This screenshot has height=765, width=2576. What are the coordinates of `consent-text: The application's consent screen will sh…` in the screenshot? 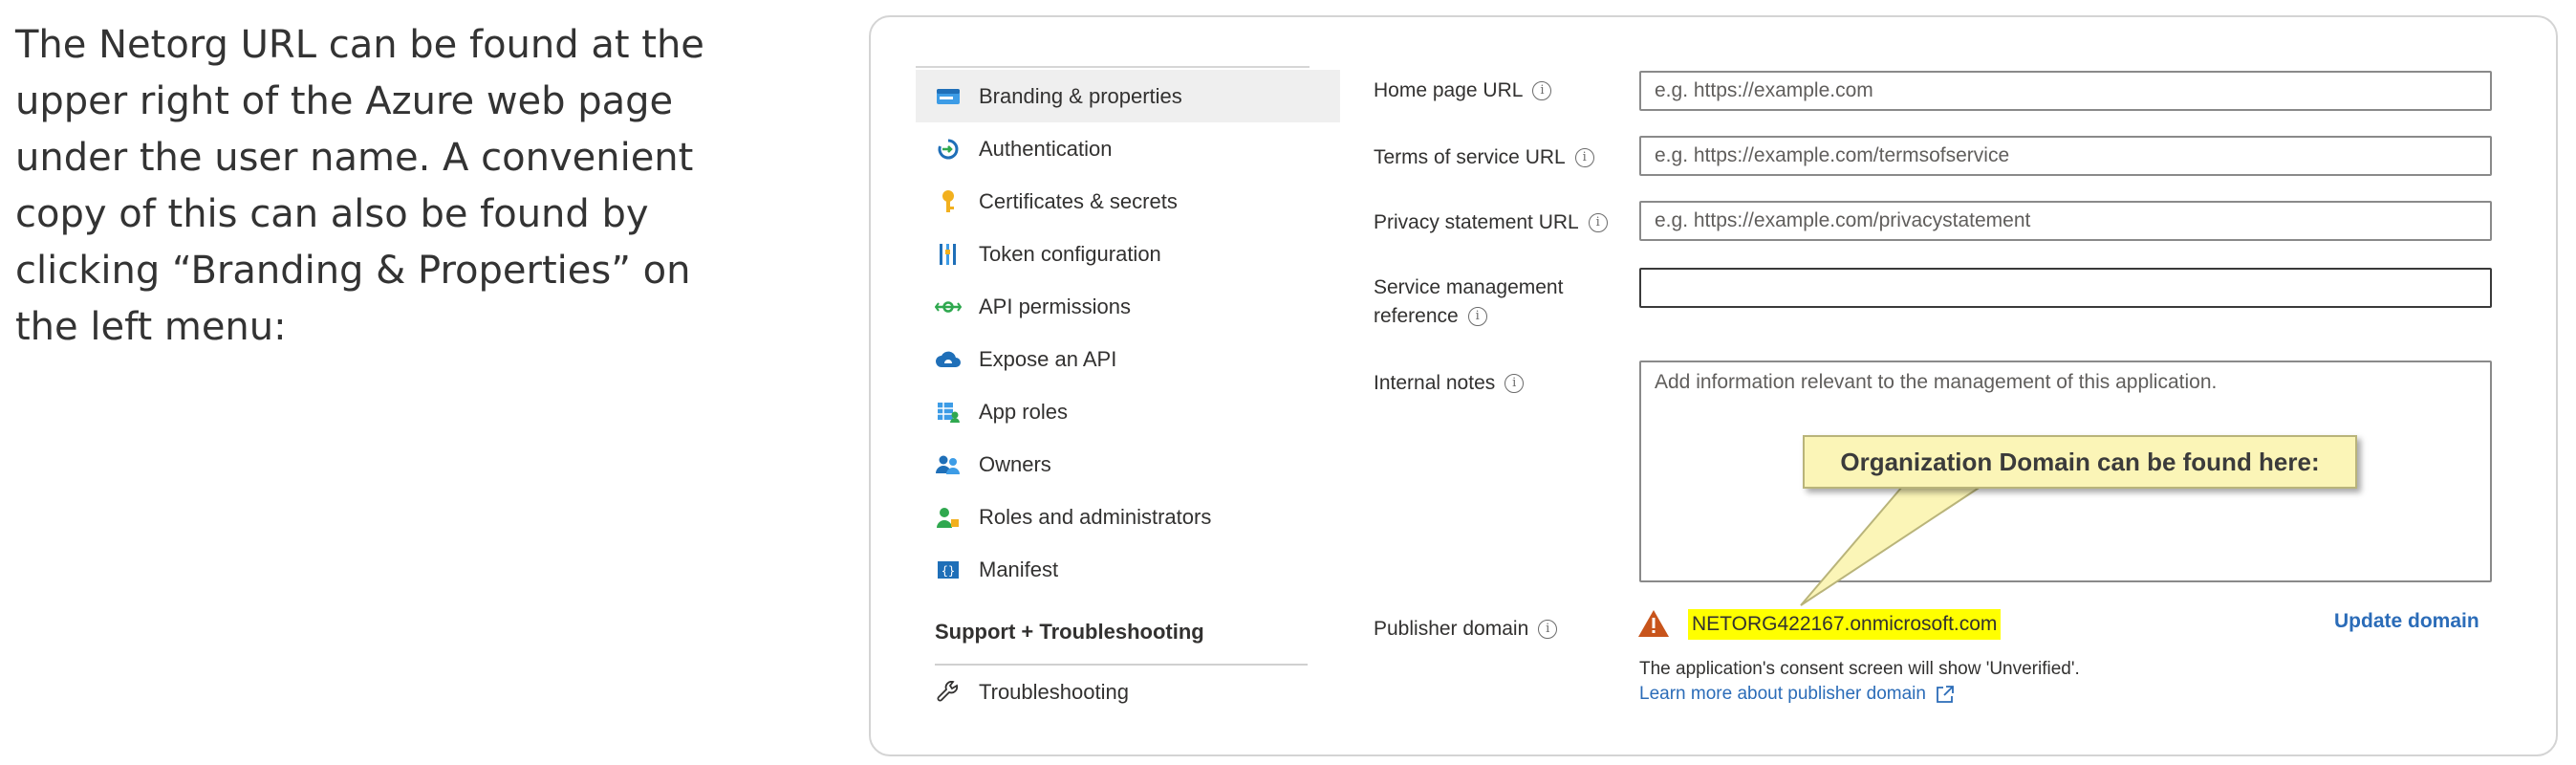 It's located at (1860, 669).